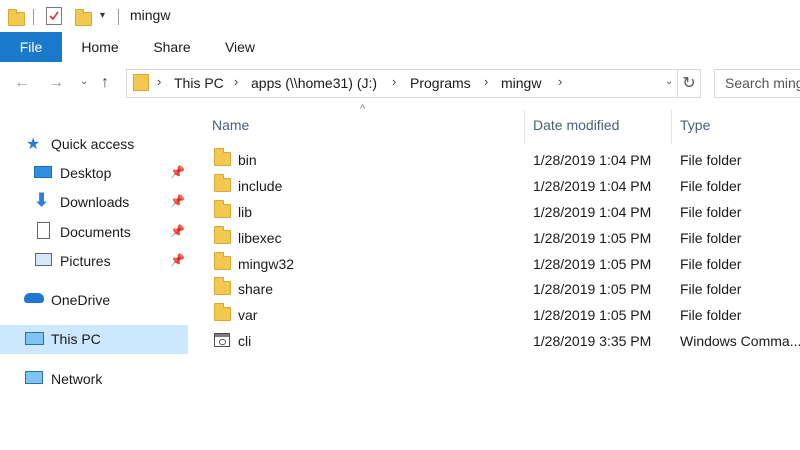 The width and height of the screenshot is (800, 450). I want to click on breadcrumb-drive: apps (\\home31) (J:), so click(314, 83).